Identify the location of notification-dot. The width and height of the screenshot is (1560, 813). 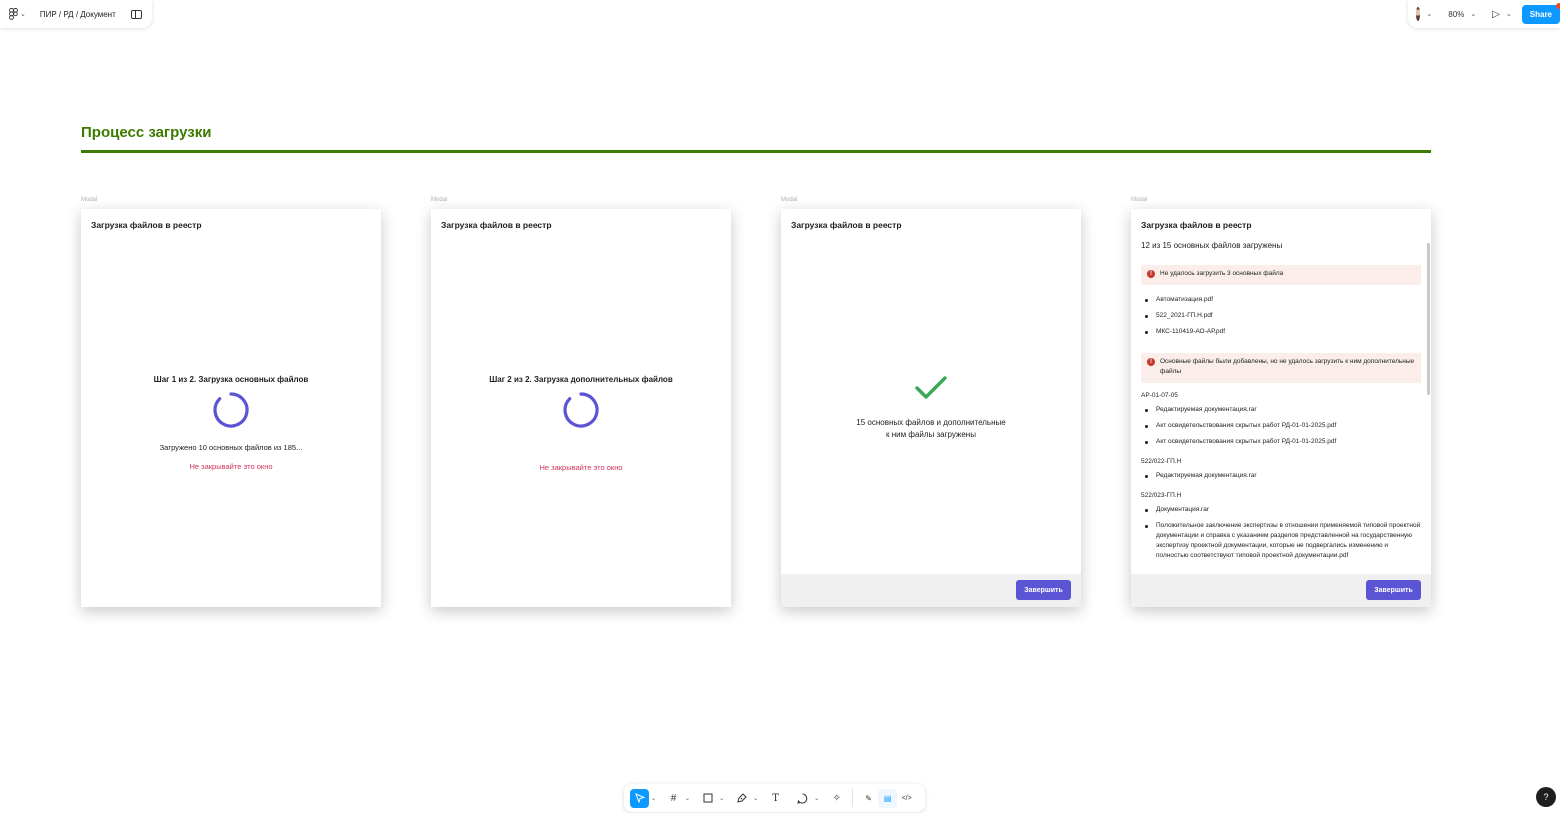
(1558, 5).